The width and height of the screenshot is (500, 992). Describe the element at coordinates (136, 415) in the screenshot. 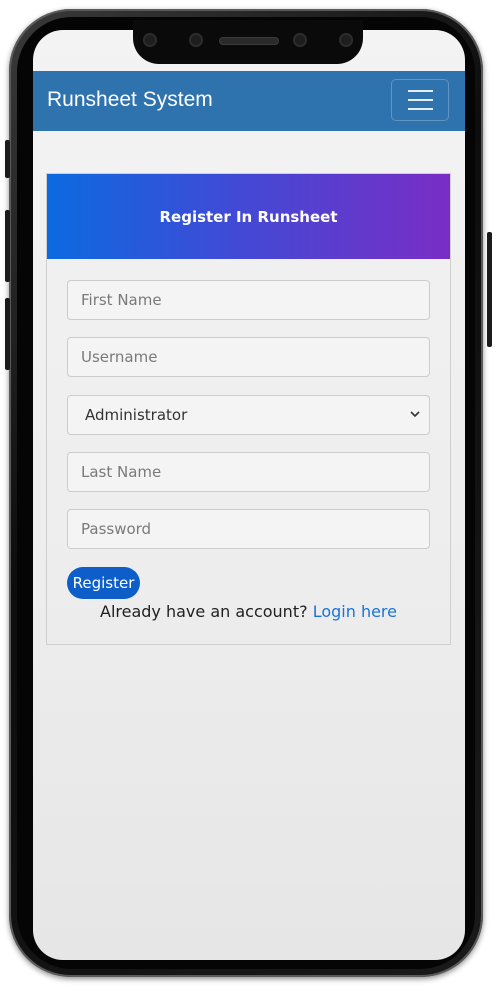

I see `role-select-value: Administrator` at that location.